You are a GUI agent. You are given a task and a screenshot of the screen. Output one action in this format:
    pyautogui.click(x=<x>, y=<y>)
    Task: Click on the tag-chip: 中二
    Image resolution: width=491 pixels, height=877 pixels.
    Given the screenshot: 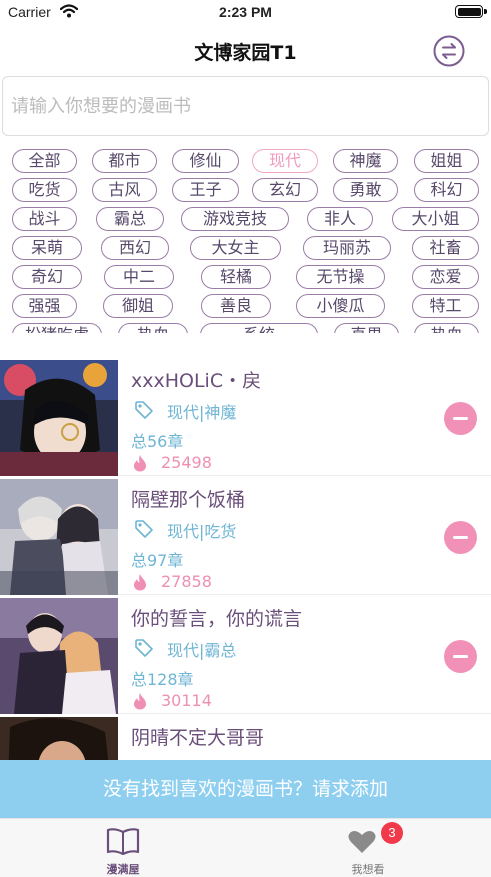 What is the action you would take?
    pyautogui.click(x=139, y=277)
    